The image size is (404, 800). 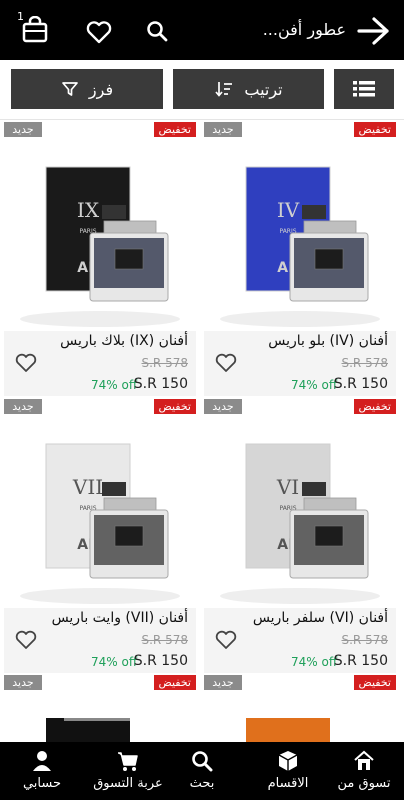 I want to click on product-name: أفنان (IV) بلو باريس, so click(x=328, y=341).